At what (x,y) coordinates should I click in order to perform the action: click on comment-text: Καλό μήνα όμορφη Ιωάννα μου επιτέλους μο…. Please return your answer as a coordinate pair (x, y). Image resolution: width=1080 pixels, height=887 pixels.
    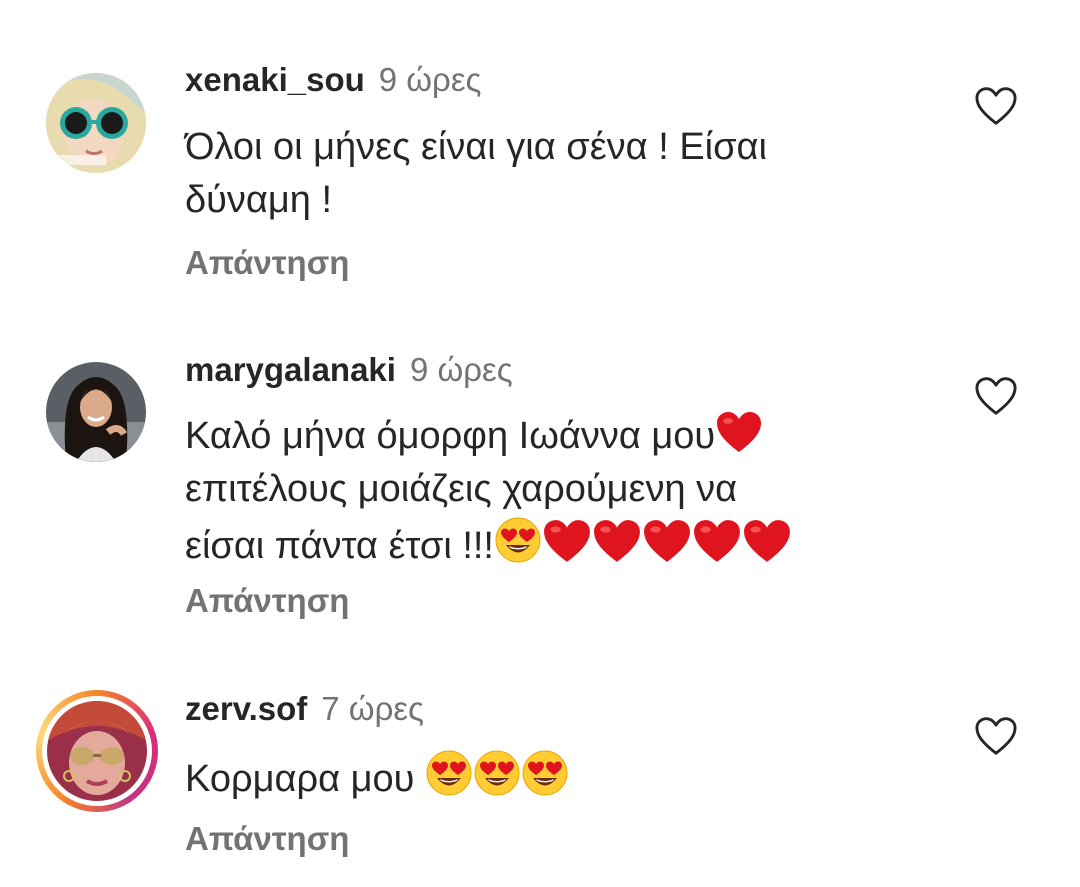
    Looking at the image, I should click on (535, 491).